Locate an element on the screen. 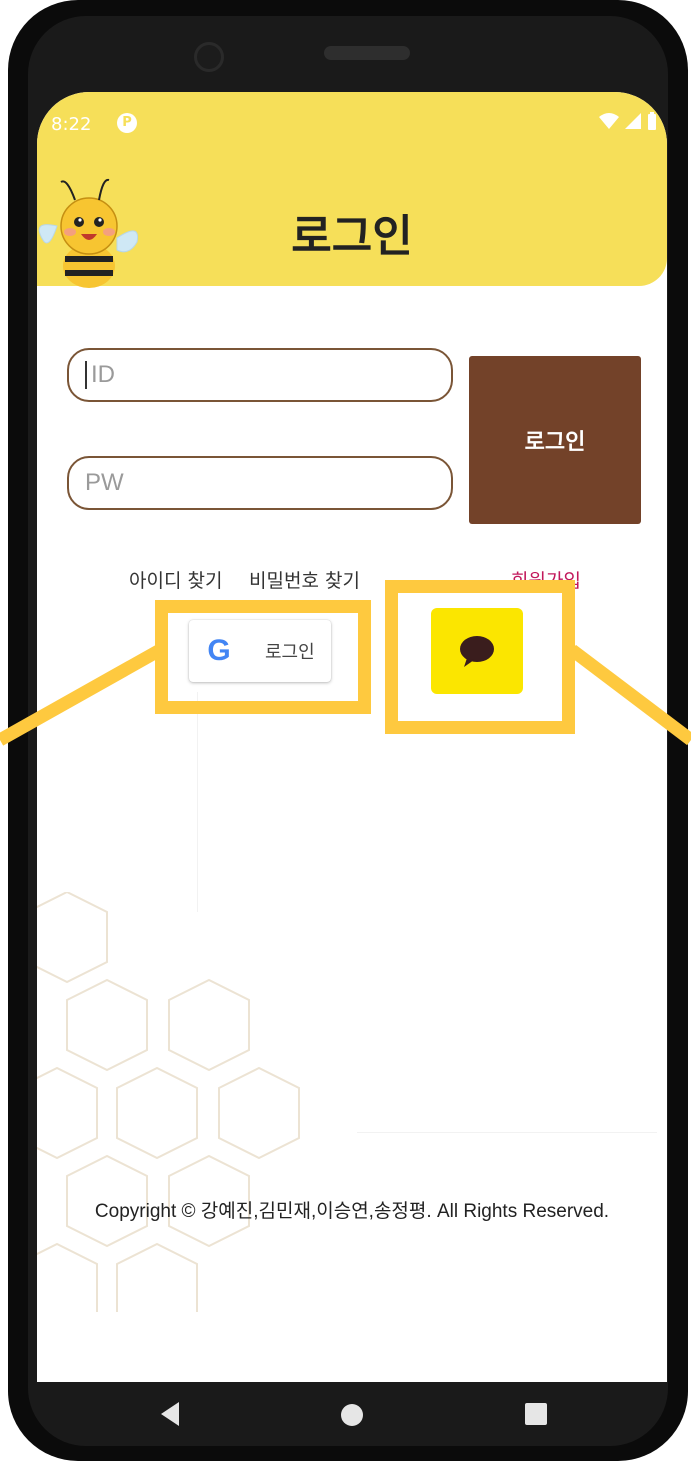  home-icon is located at coordinates (352, 1415).